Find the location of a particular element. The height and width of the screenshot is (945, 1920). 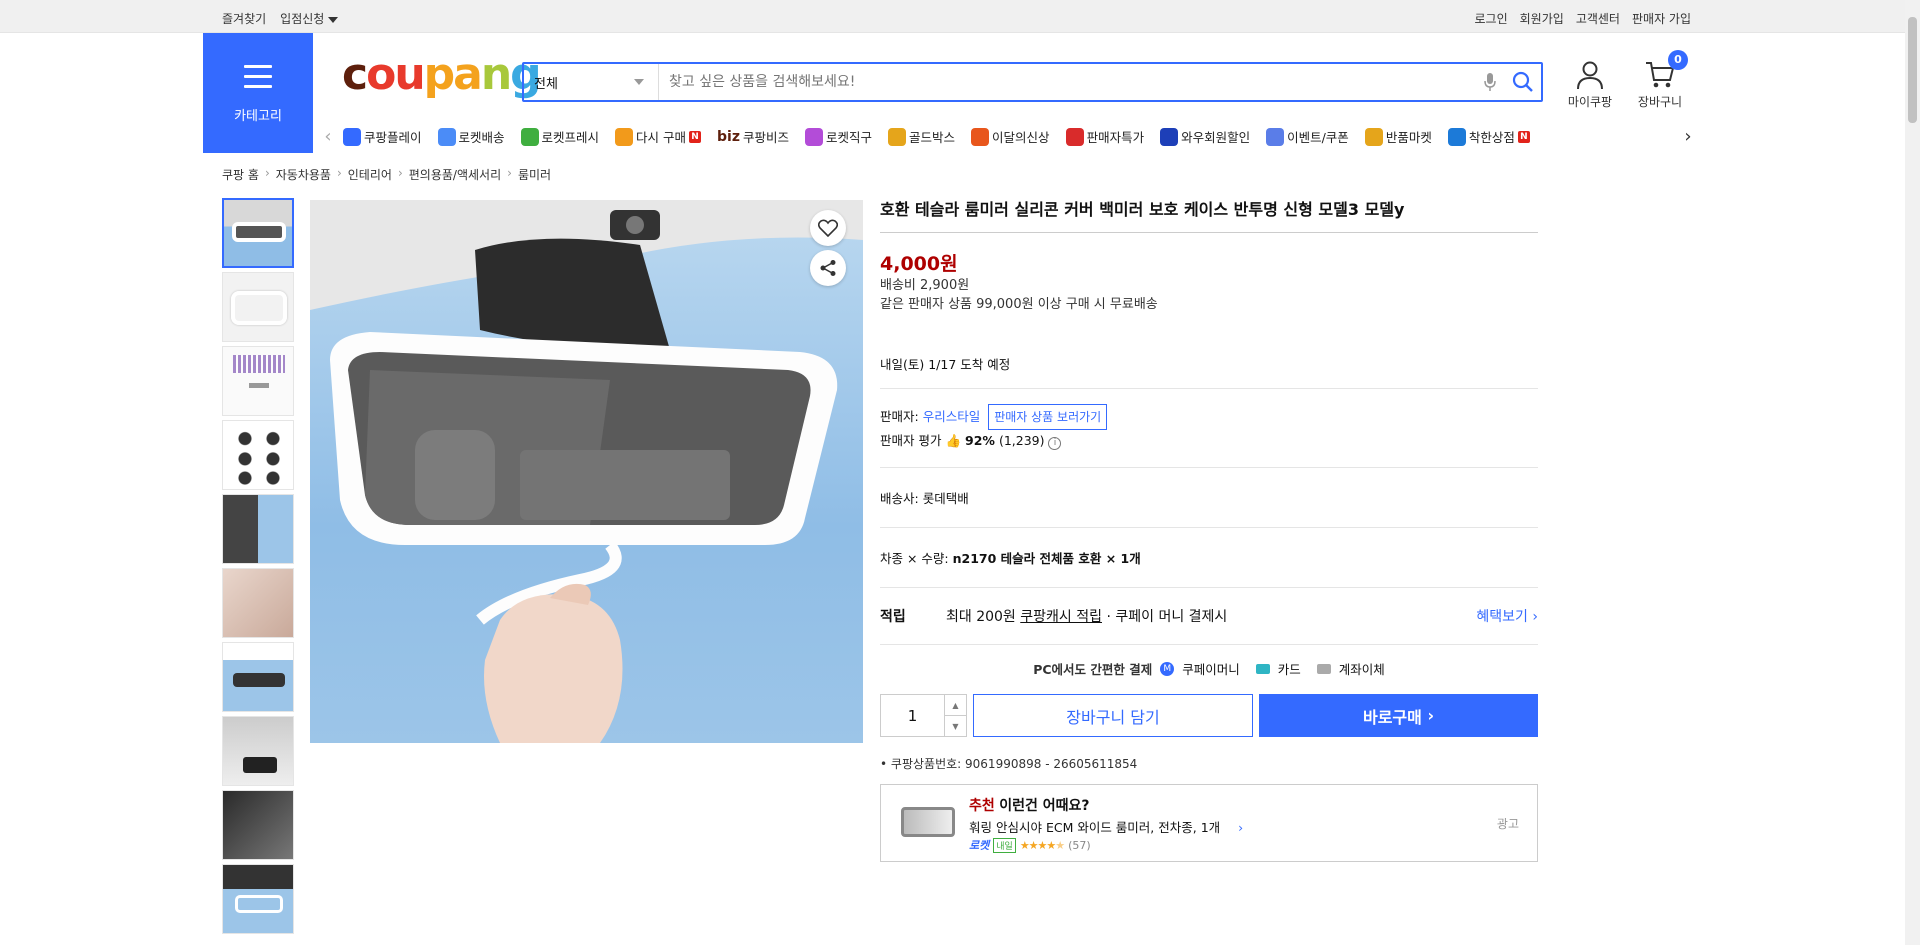

bank-icon is located at coordinates (1323, 668).